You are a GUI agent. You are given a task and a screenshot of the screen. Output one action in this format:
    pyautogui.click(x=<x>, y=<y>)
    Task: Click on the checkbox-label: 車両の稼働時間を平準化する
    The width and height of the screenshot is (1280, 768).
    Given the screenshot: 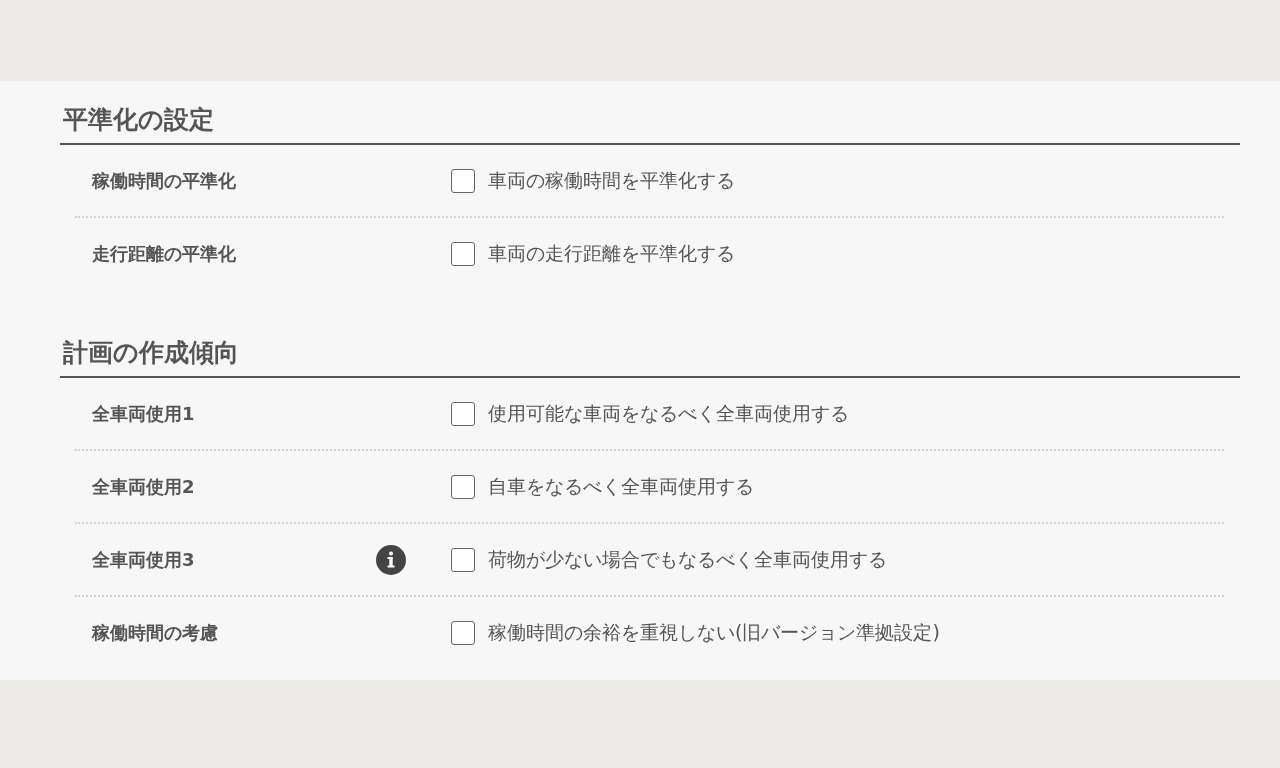 What is the action you would take?
    pyautogui.click(x=611, y=180)
    